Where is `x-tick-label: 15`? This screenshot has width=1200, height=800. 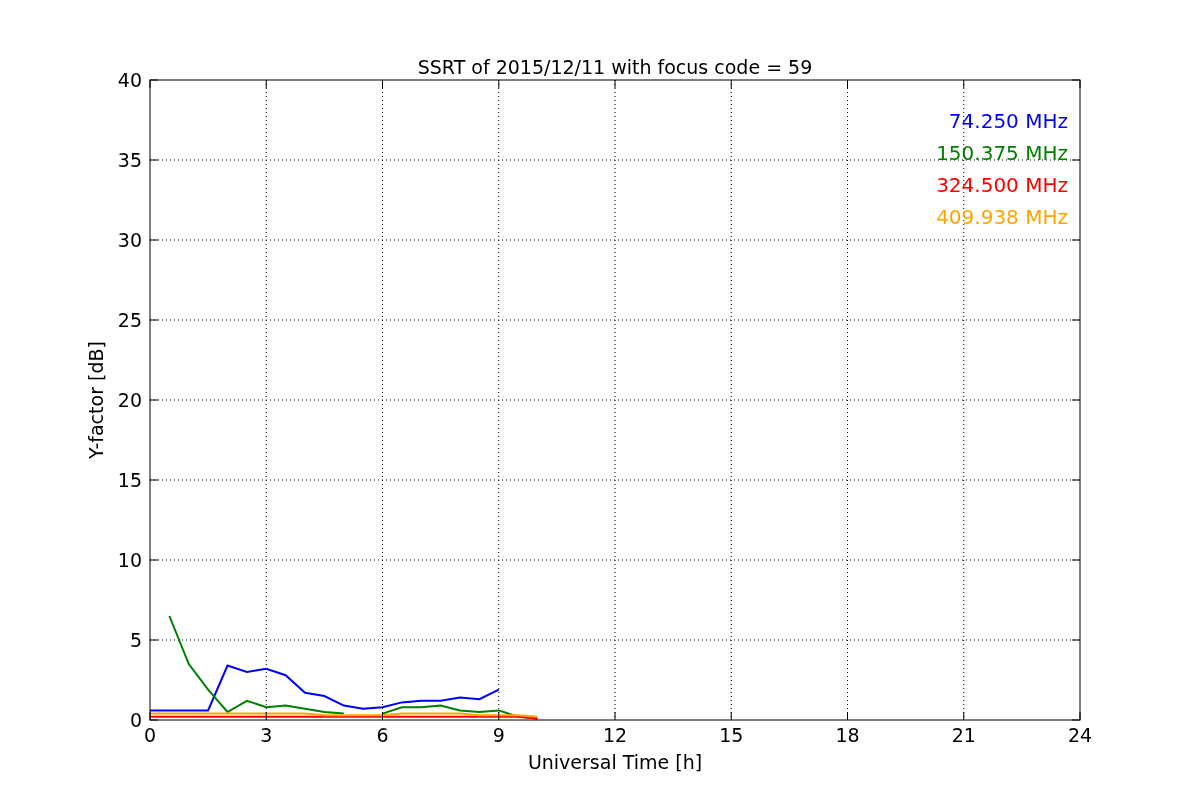
x-tick-label: 15 is located at coordinates (731, 735).